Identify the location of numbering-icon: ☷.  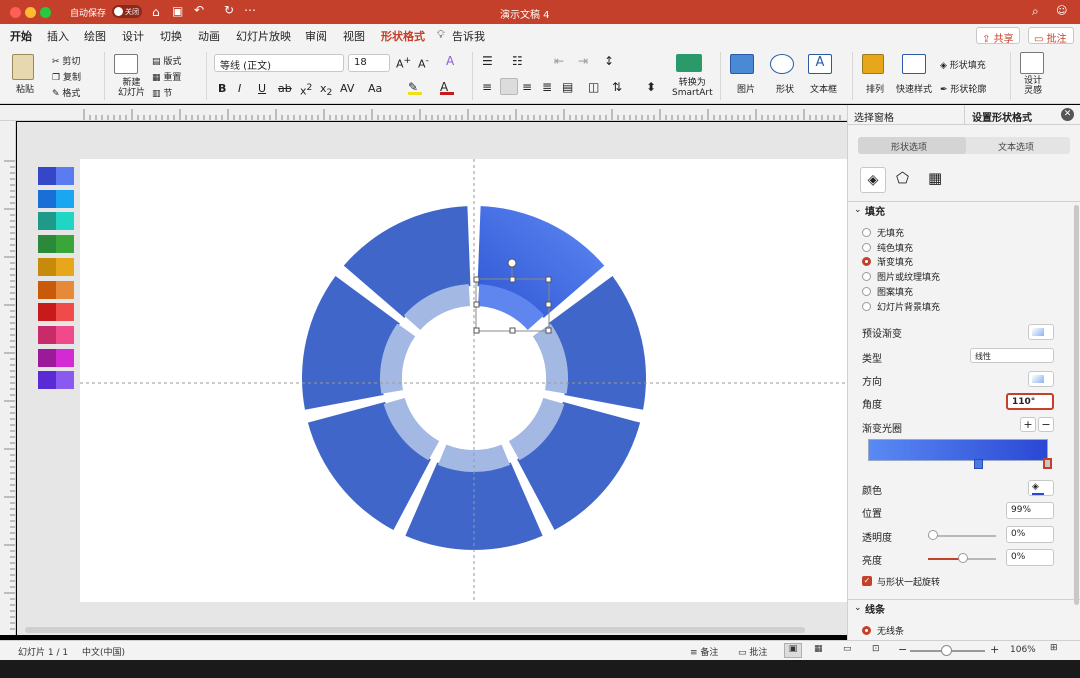
(517, 61).